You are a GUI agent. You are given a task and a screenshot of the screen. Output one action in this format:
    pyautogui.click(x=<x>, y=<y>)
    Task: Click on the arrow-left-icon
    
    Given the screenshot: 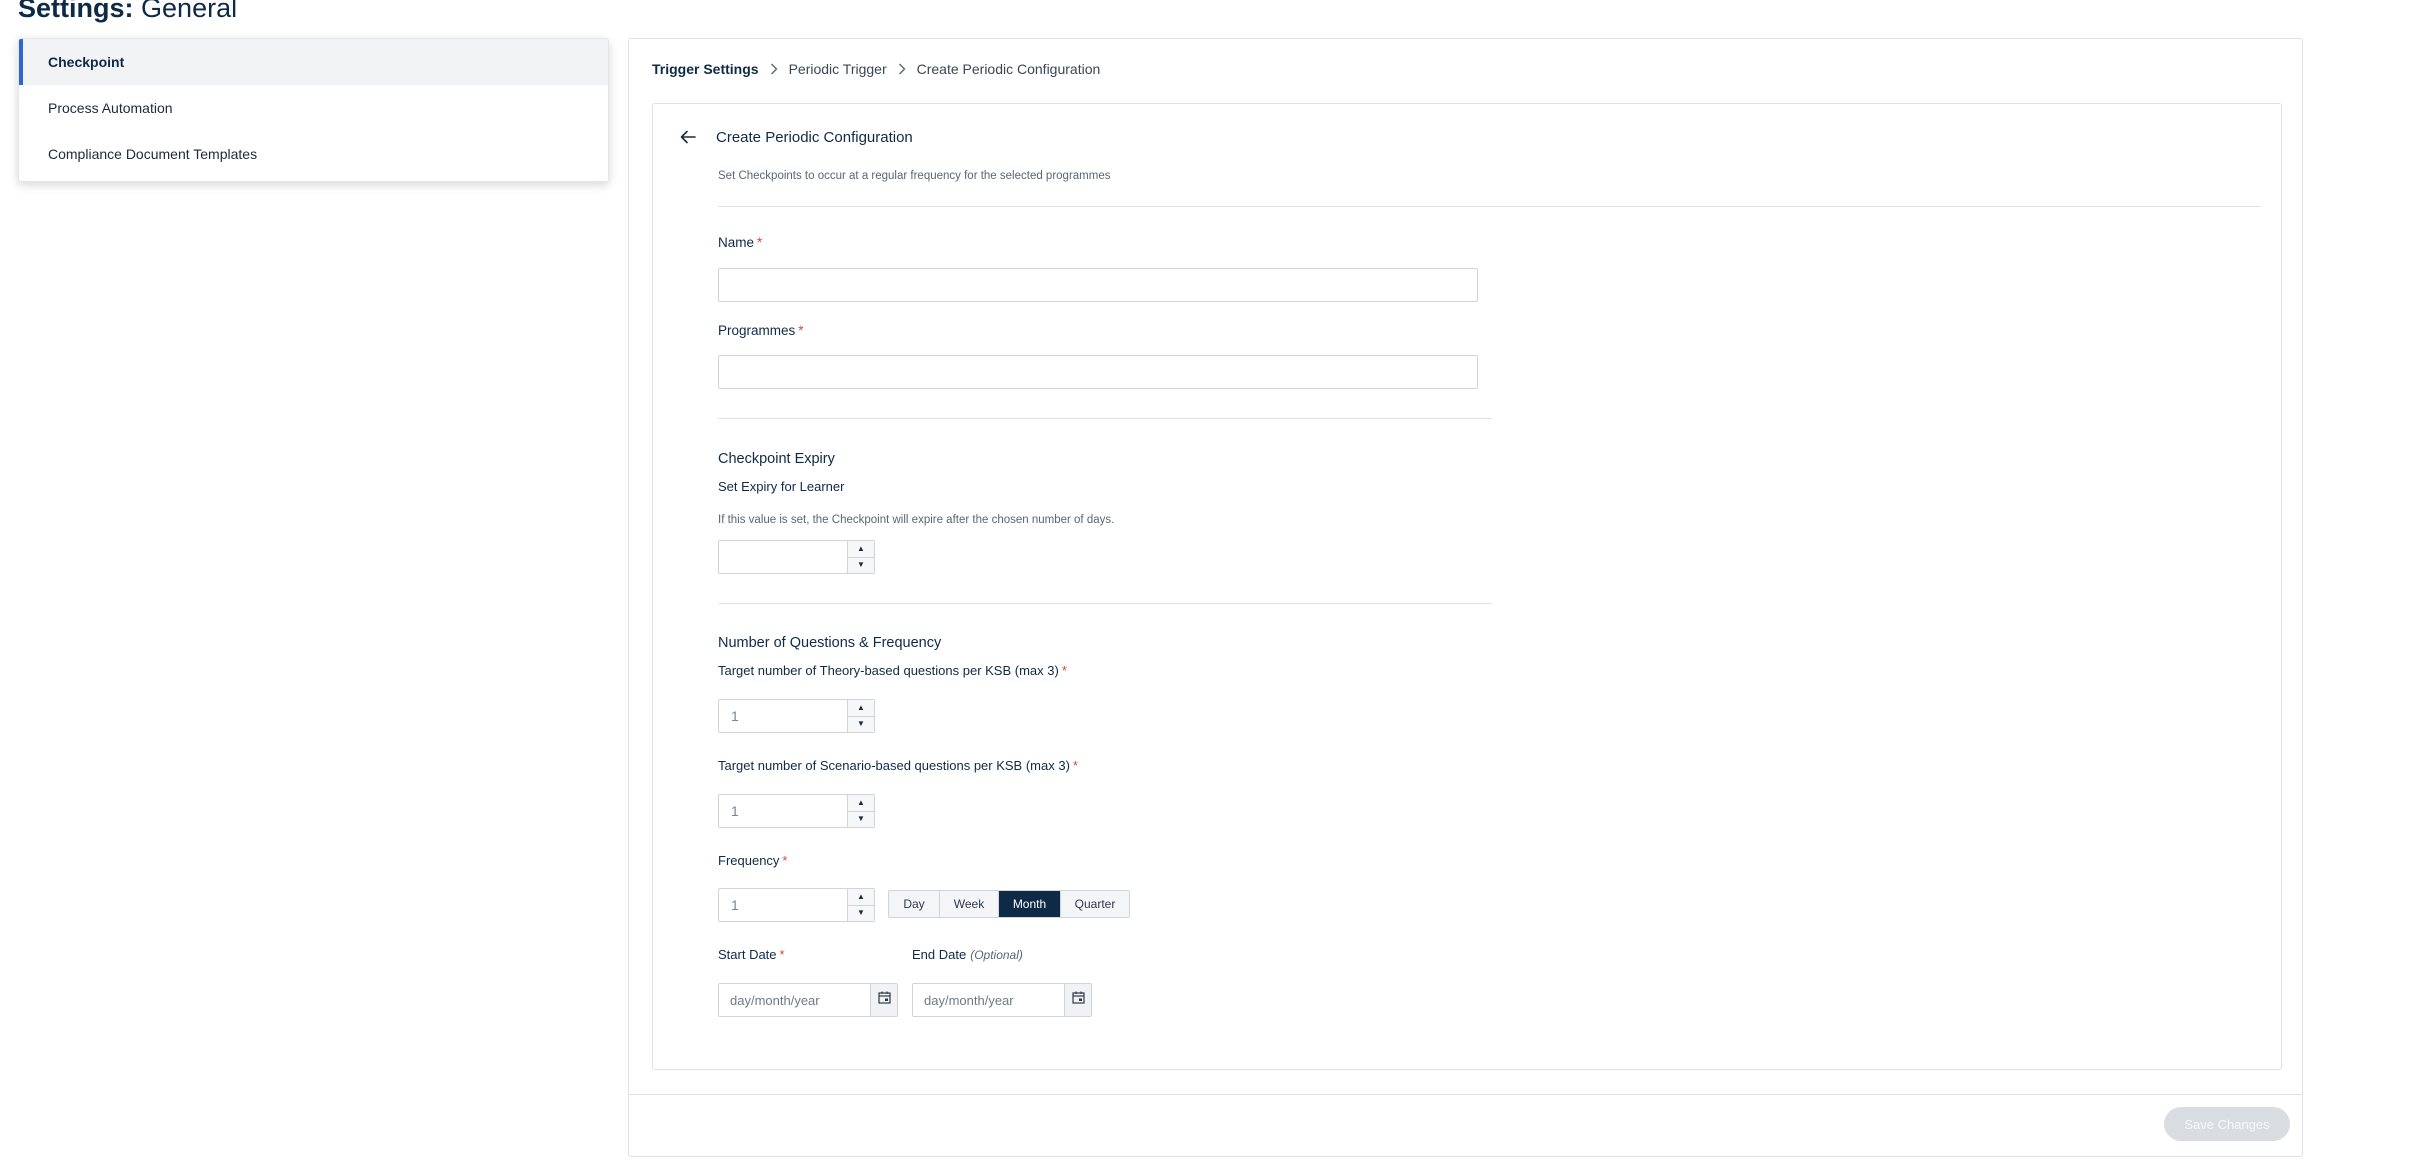 What is the action you would take?
    pyautogui.click(x=688, y=139)
    